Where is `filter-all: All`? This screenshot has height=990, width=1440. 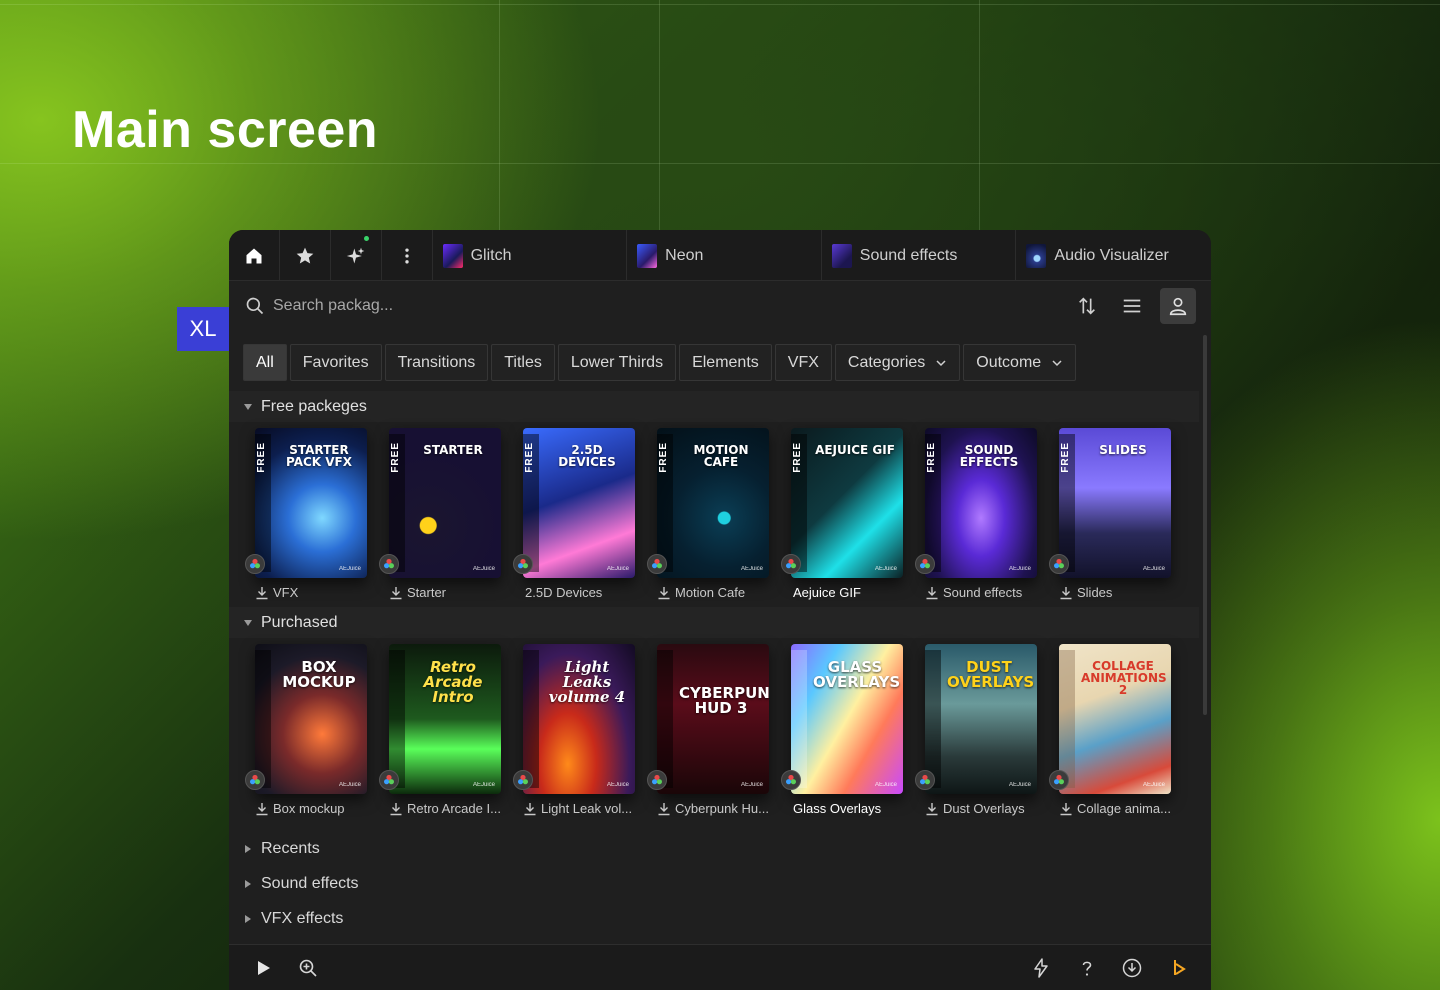 filter-all: All is located at coordinates (265, 362).